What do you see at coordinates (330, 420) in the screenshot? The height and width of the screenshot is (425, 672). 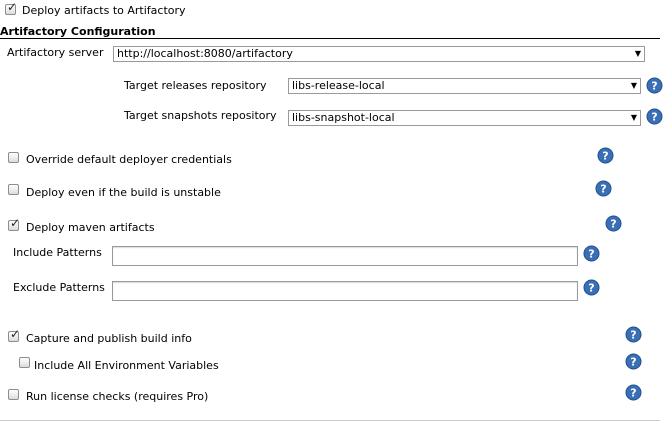 I see `bottom-divider` at bounding box center [330, 420].